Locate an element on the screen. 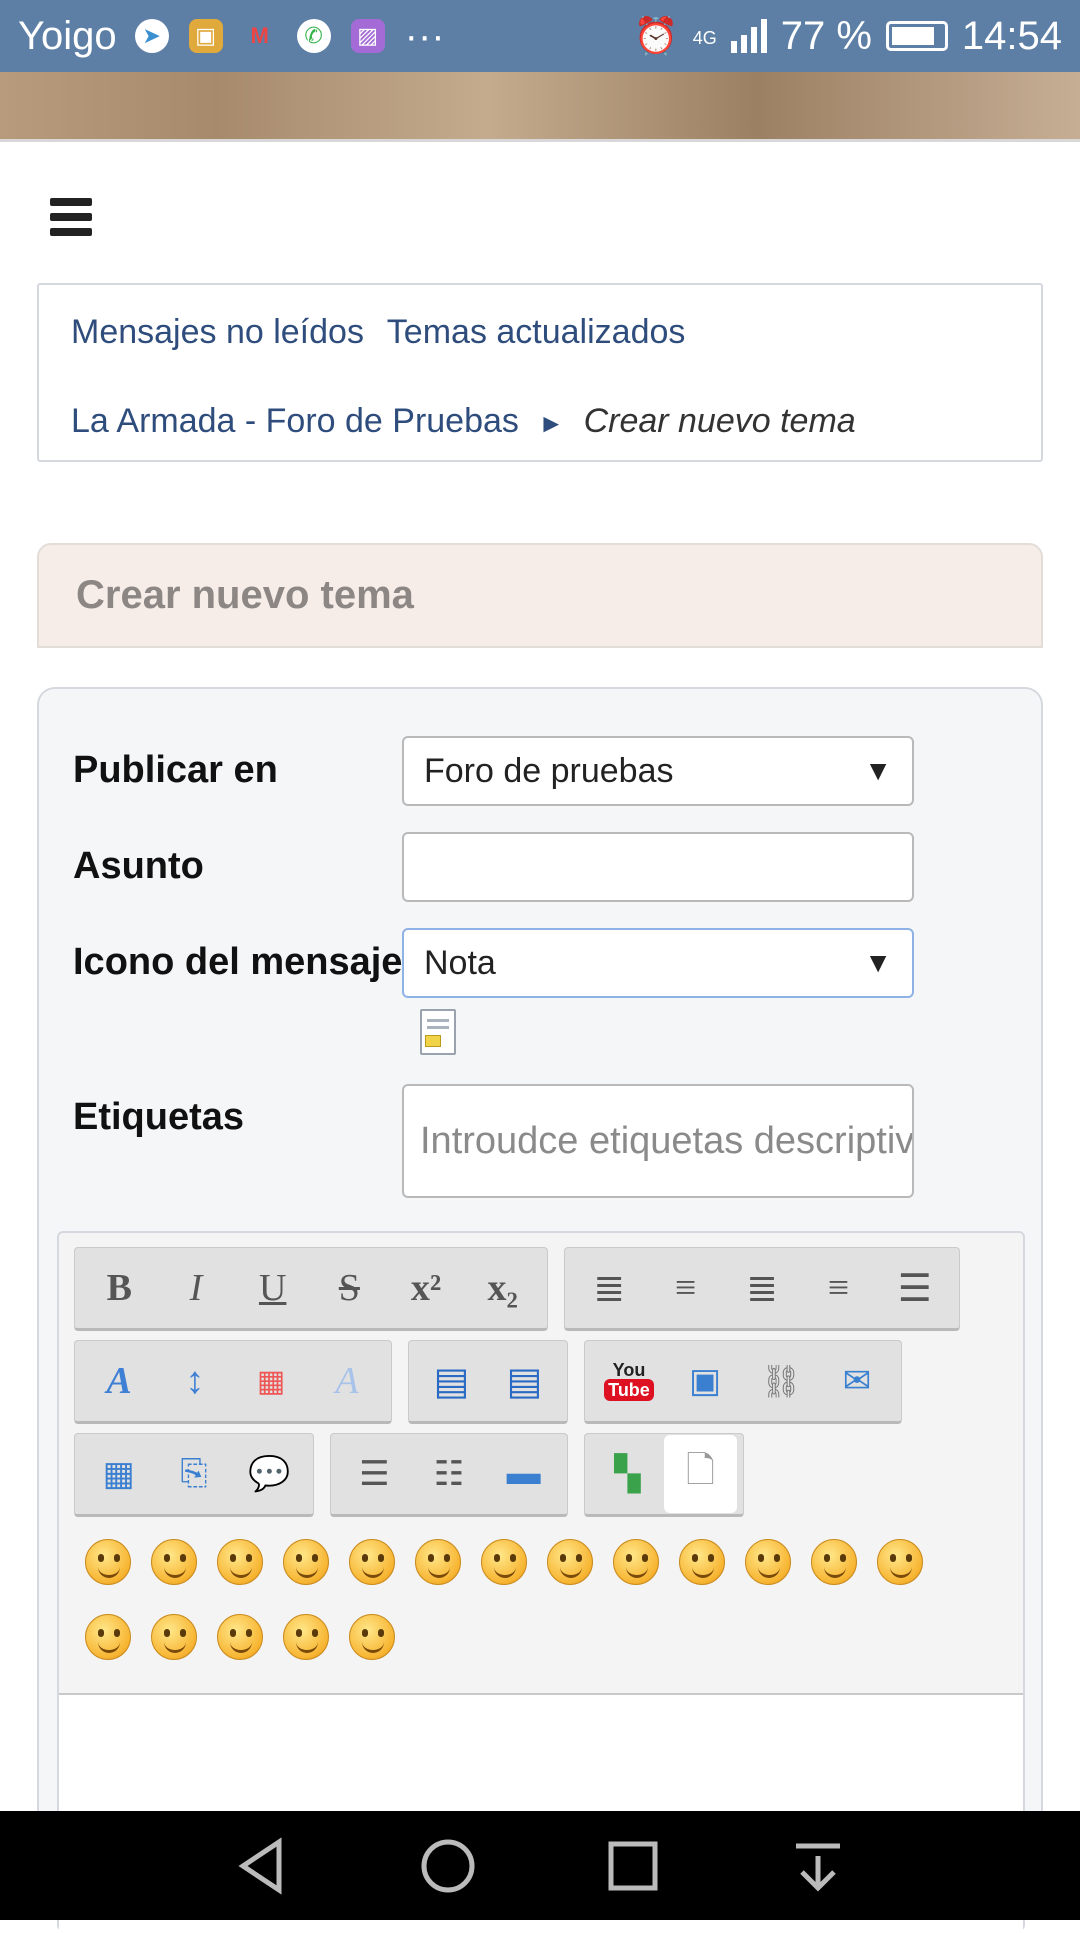 This screenshot has width=1080, height=1933. bold-button: B is located at coordinates (119, 1288).